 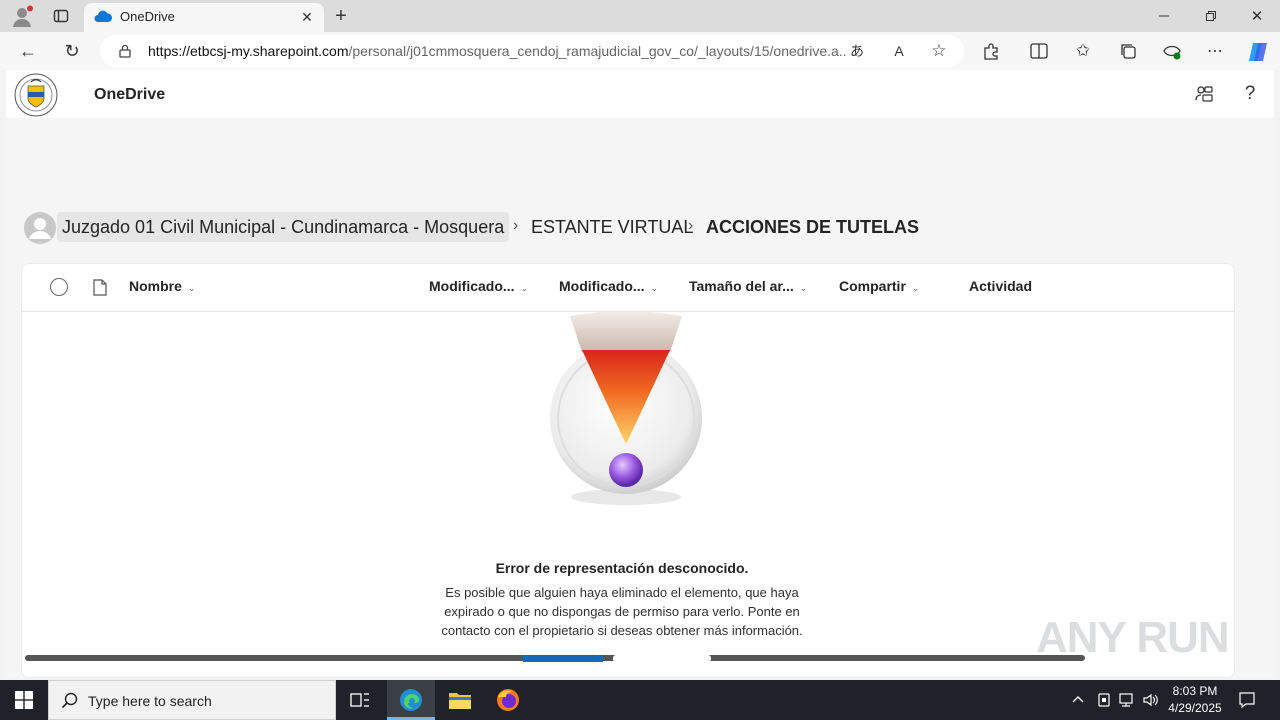 I want to click on translate-icon: あ, so click(x=857, y=51).